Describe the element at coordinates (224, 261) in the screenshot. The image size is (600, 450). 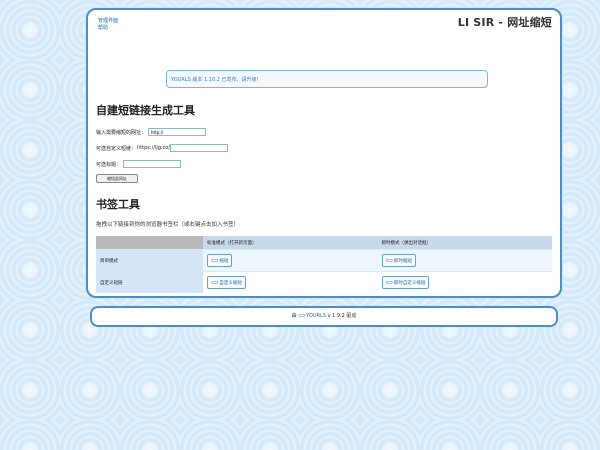
I see `bookmarklet-label: 缩短` at that location.